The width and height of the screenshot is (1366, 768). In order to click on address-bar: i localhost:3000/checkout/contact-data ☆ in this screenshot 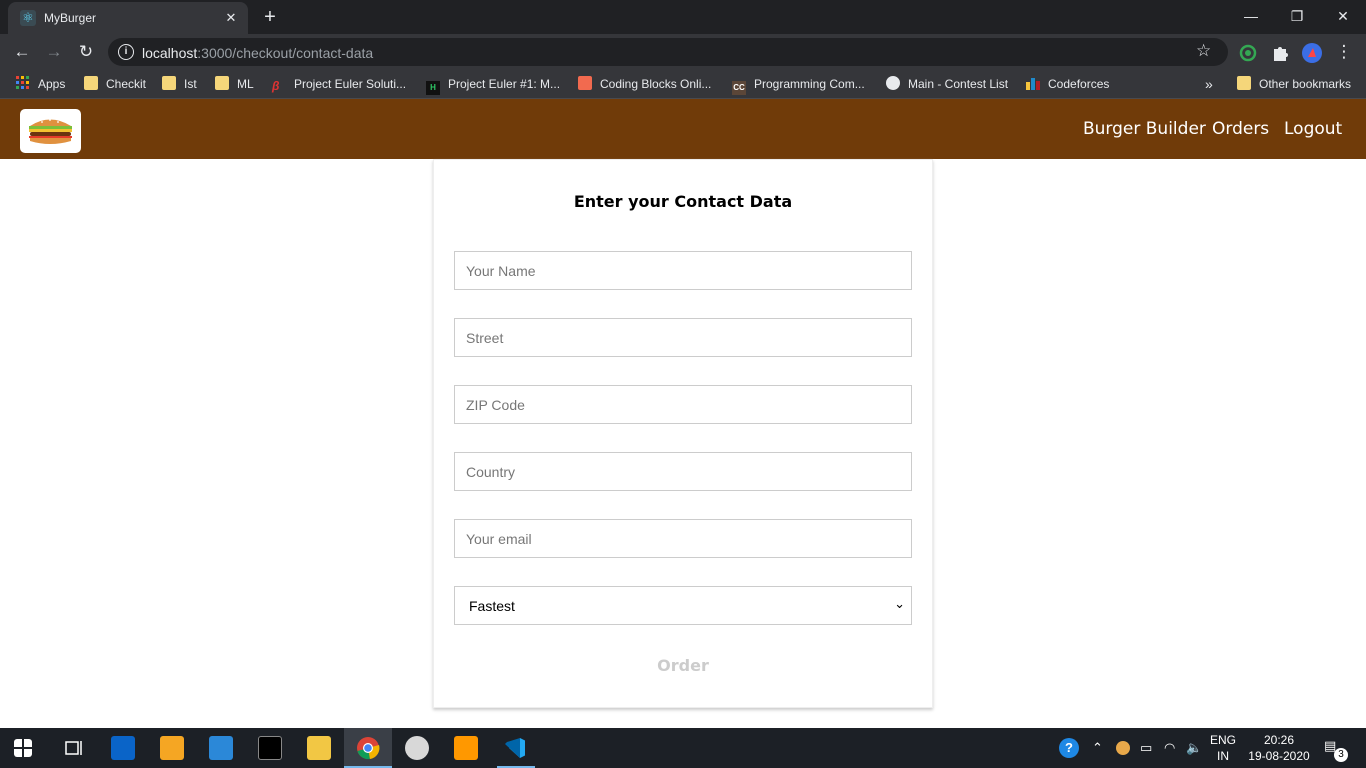, I will do `click(668, 52)`.